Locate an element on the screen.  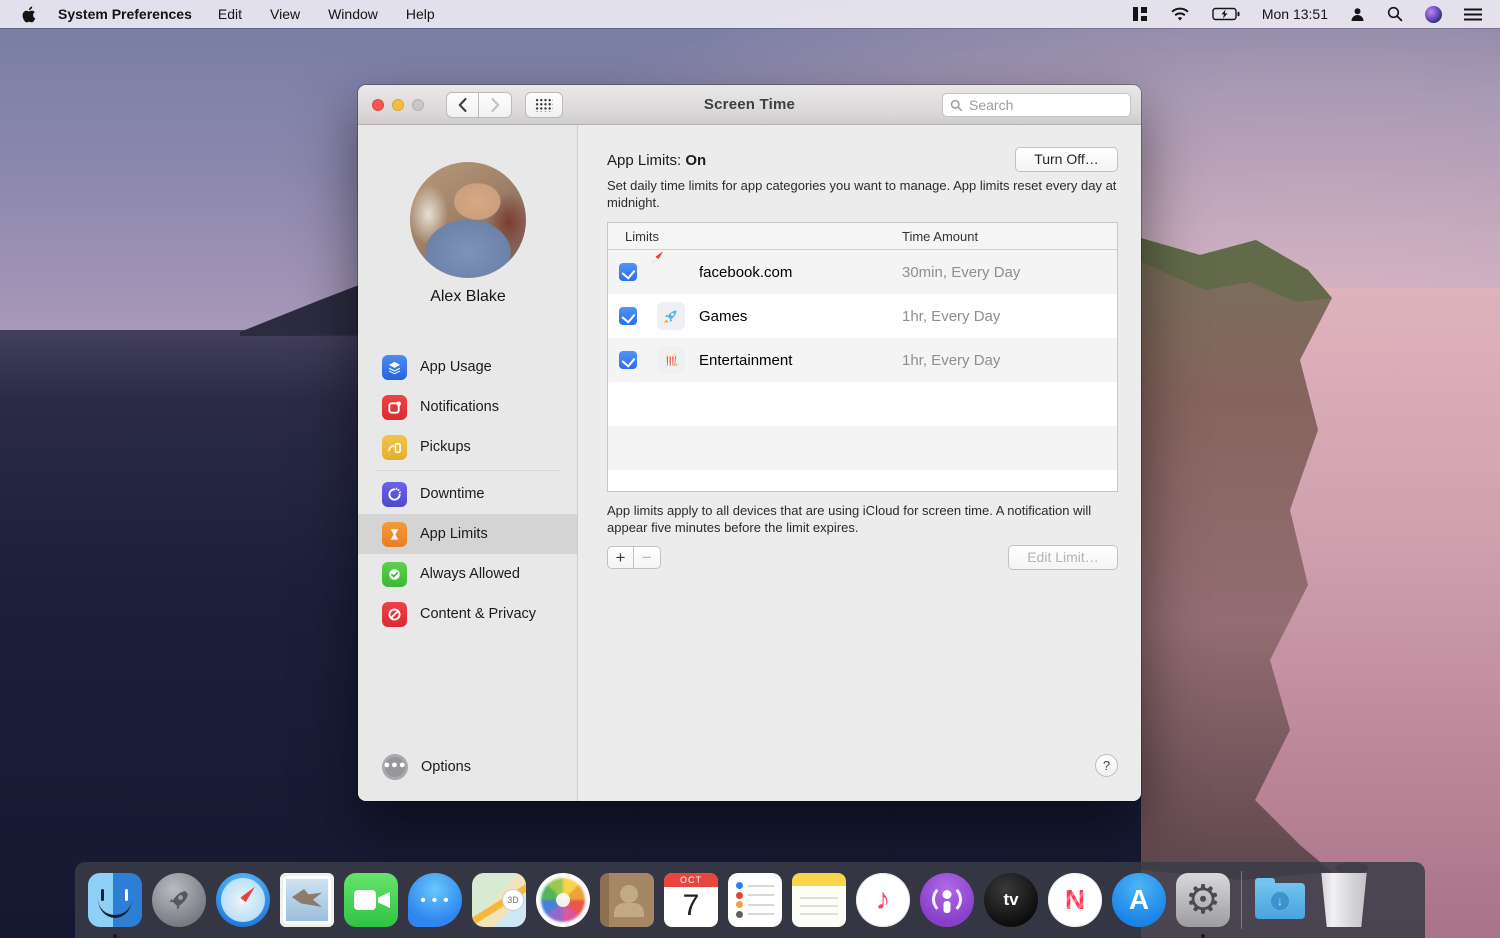
dock-mail-icon is located at coordinates (307, 900).